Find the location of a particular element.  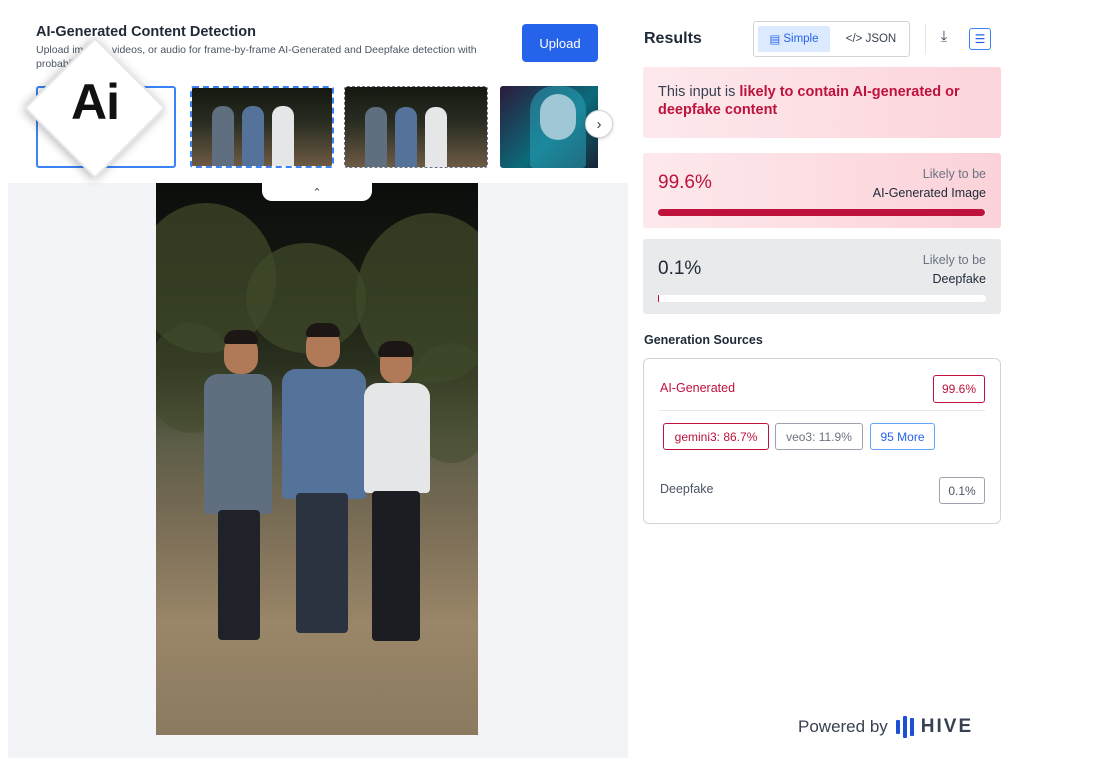

ai-logo-text: Ai is located at coordinates (95, 102).